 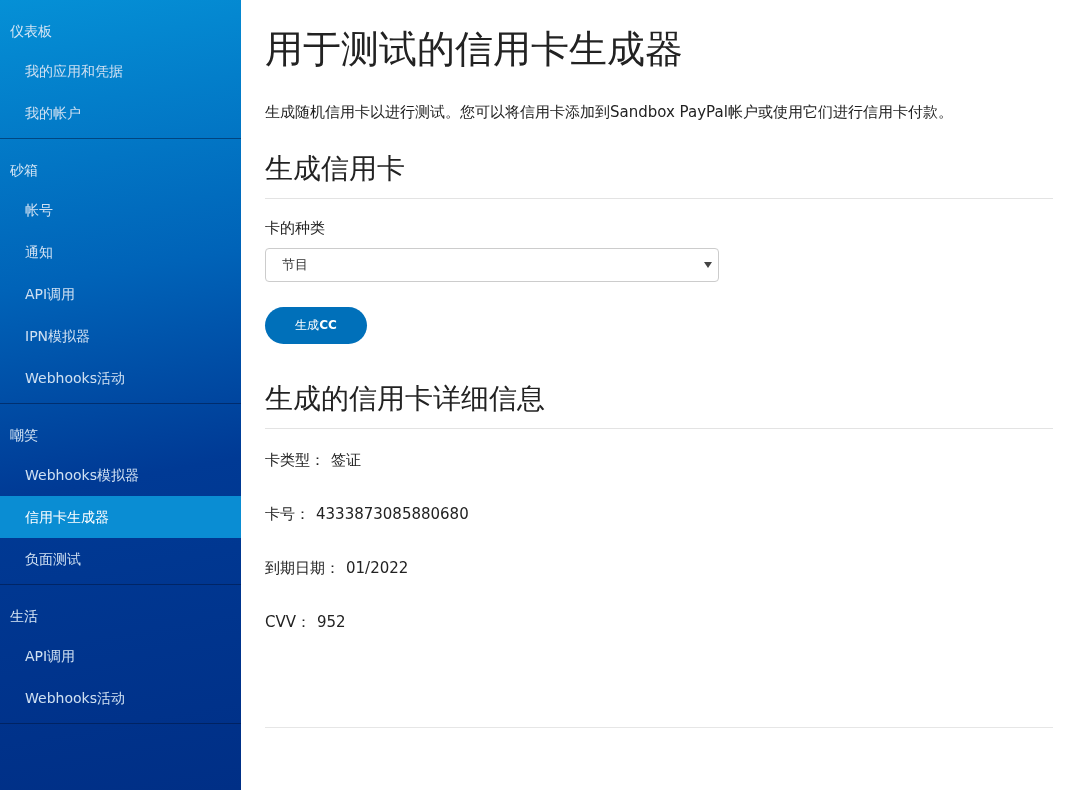 What do you see at coordinates (288, 623) in the screenshot?
I see `detail-label: CVV：` at bounding box center [288, 623].